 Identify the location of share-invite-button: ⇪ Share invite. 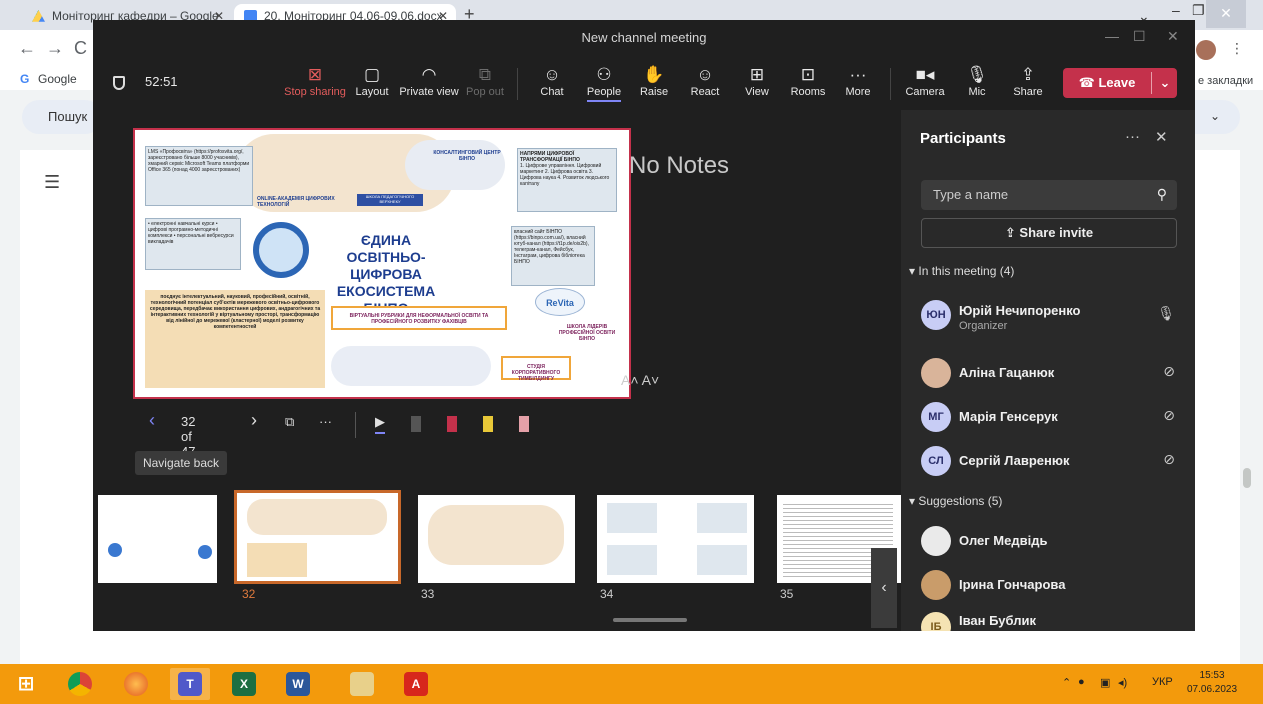
(1049, 233).